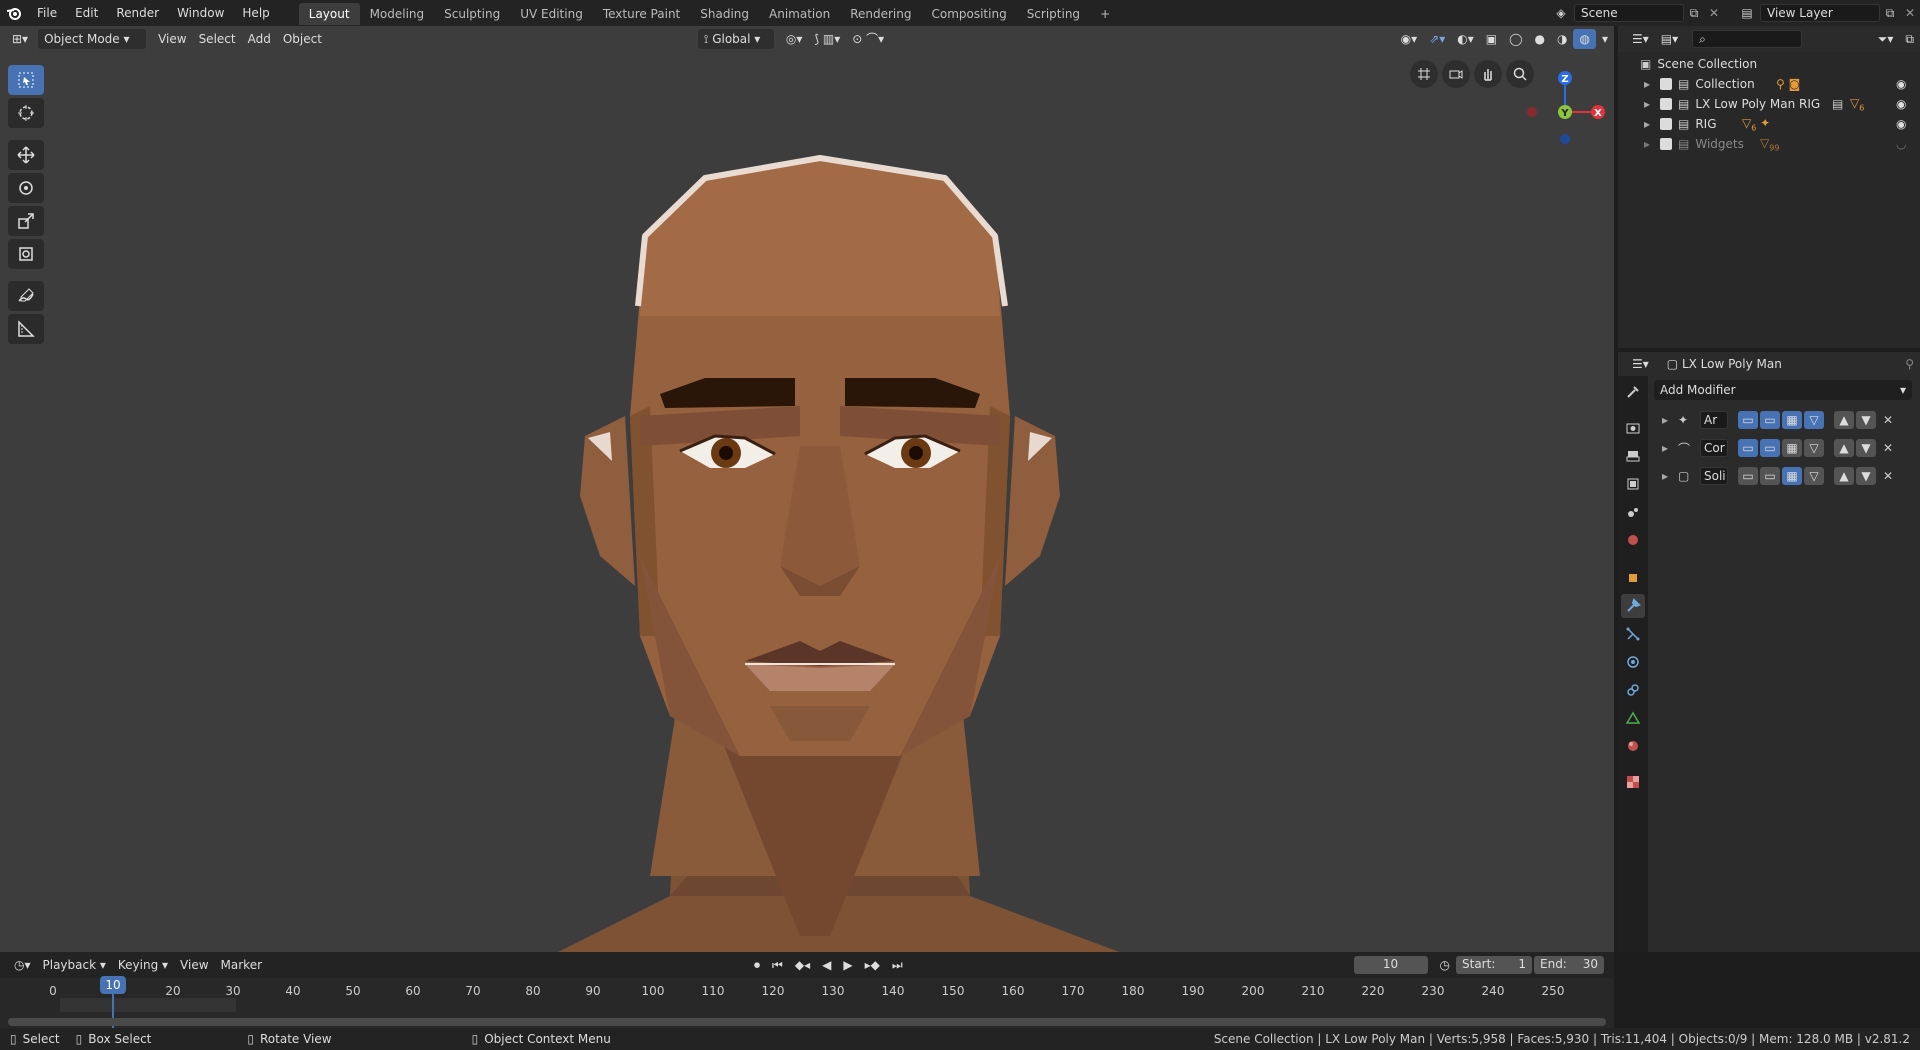 The image size is (1920, 1050). What do you see at coordinates (1633, 392) in the screenshot?
I see `tool-settings-tab-icon` at bounding box center [1633, 392].